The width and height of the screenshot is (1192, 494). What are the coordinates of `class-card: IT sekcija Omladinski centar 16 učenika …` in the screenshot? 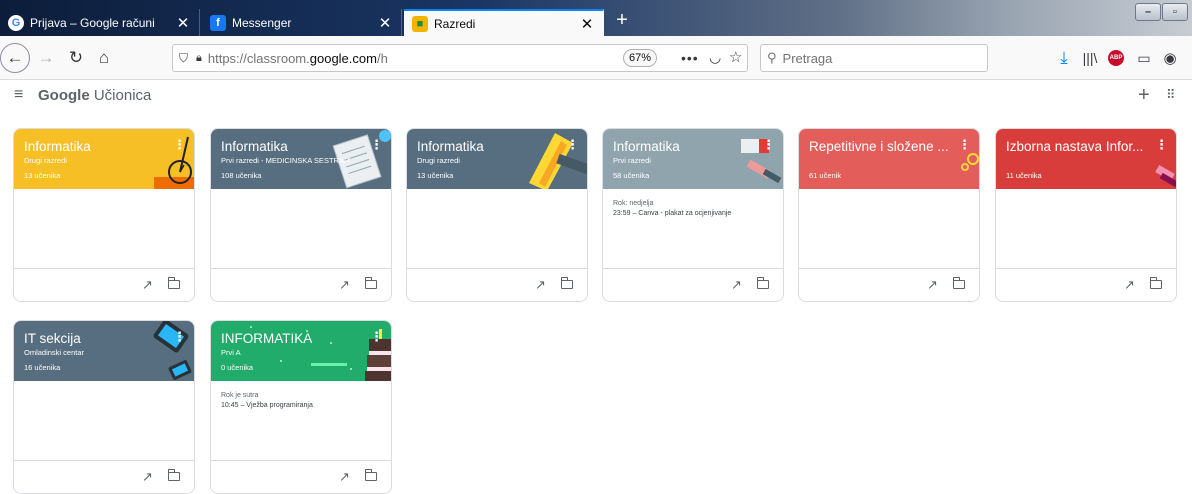 It's located at (104, 407).